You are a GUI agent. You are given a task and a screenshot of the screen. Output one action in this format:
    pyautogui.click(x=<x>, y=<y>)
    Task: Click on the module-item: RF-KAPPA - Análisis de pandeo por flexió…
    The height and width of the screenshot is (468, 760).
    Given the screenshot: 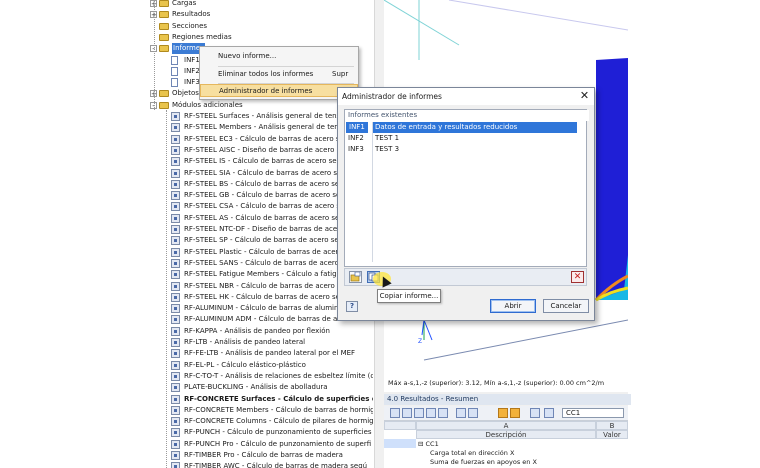 What is the action you would take?
    pyautogui.click(x=253, y=331)
    